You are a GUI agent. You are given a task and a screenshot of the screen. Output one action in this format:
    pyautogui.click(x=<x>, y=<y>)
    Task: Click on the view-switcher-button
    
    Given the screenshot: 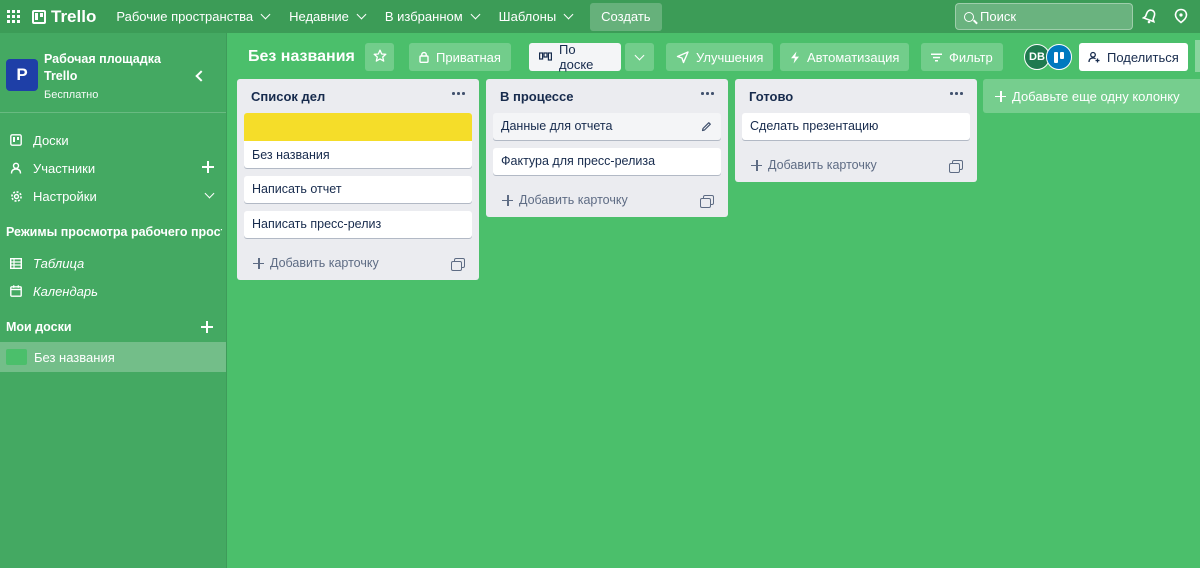 What is the action you would take?
    pyautogui.click(x=639, y=57)
    